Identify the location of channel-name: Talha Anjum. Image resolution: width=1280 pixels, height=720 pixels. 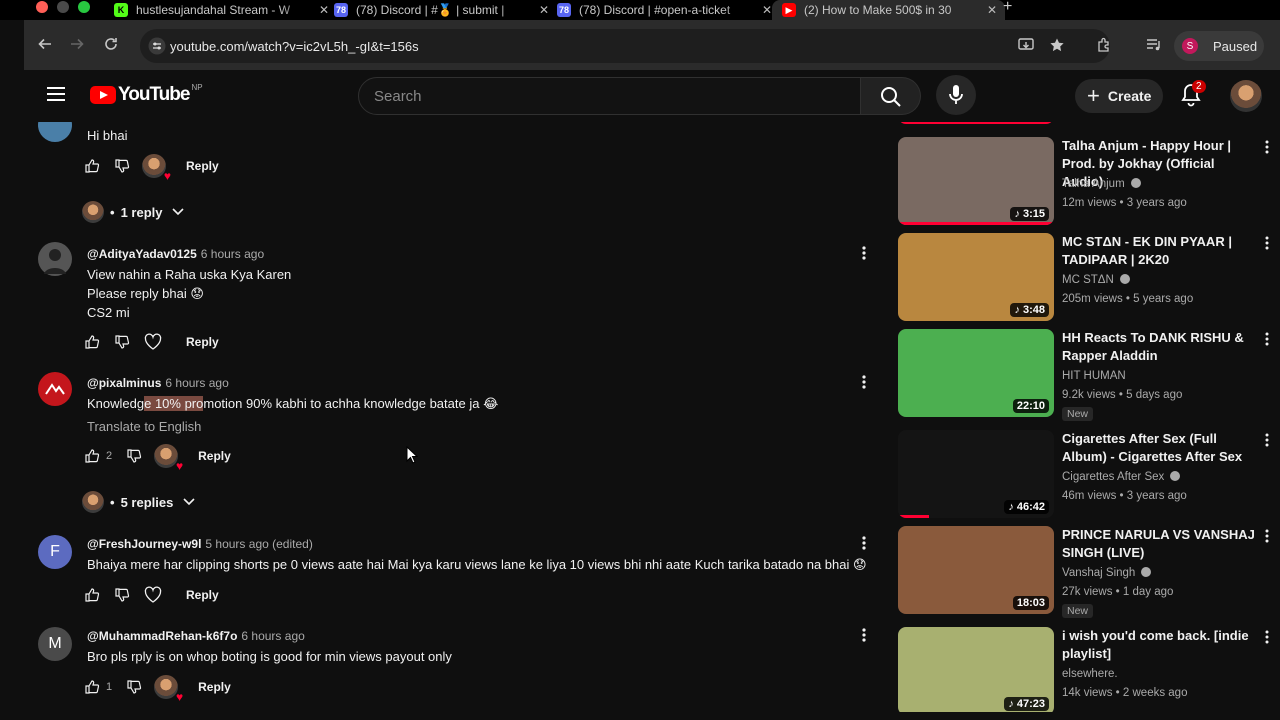
(1101, 184).